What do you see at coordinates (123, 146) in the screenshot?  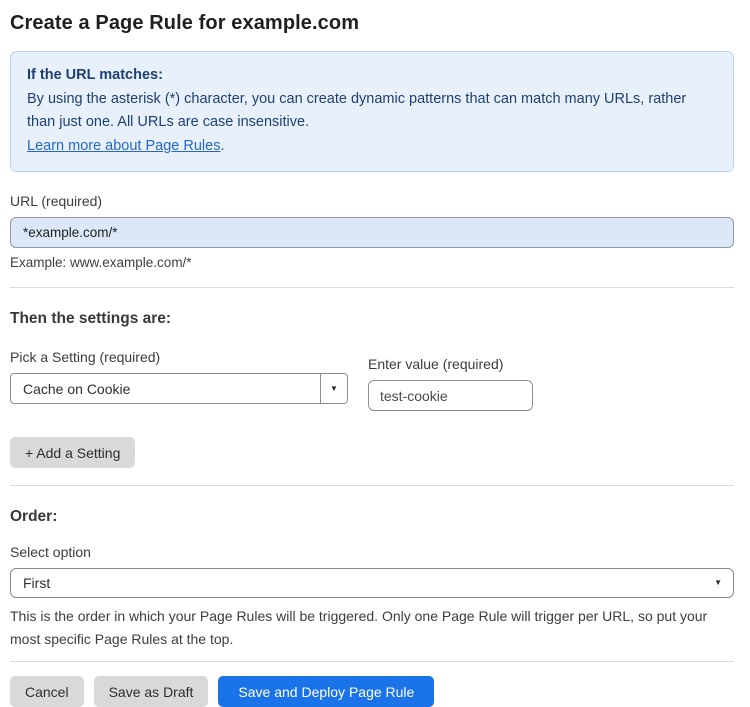 I see `learn-more-link: Learn more about Page Rules` at bounding box center [123, 146].